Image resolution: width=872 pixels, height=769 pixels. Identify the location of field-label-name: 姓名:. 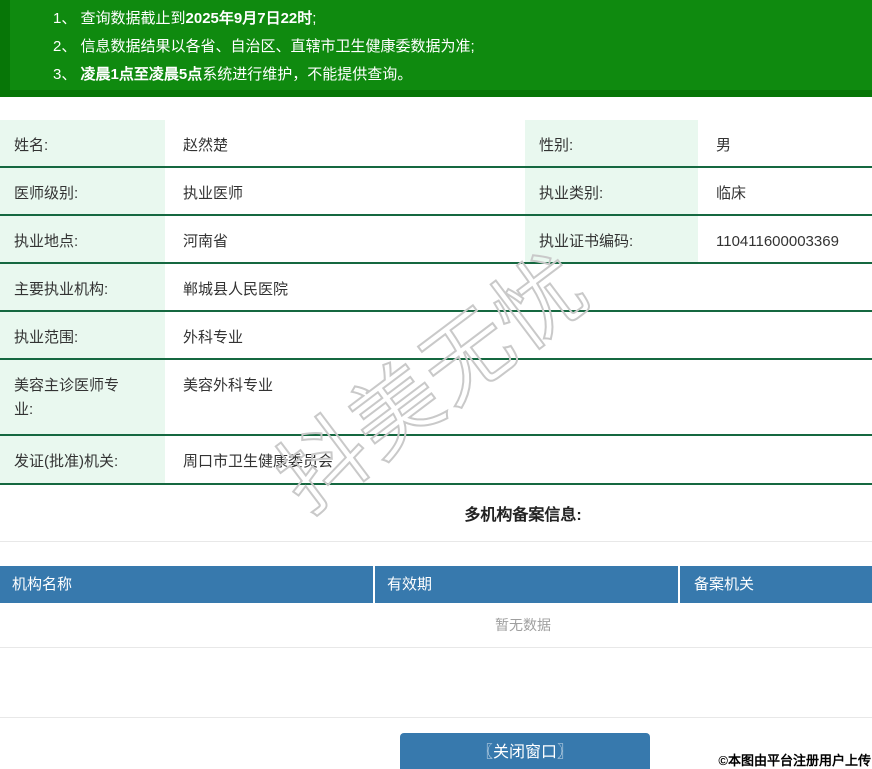
(82, 143).